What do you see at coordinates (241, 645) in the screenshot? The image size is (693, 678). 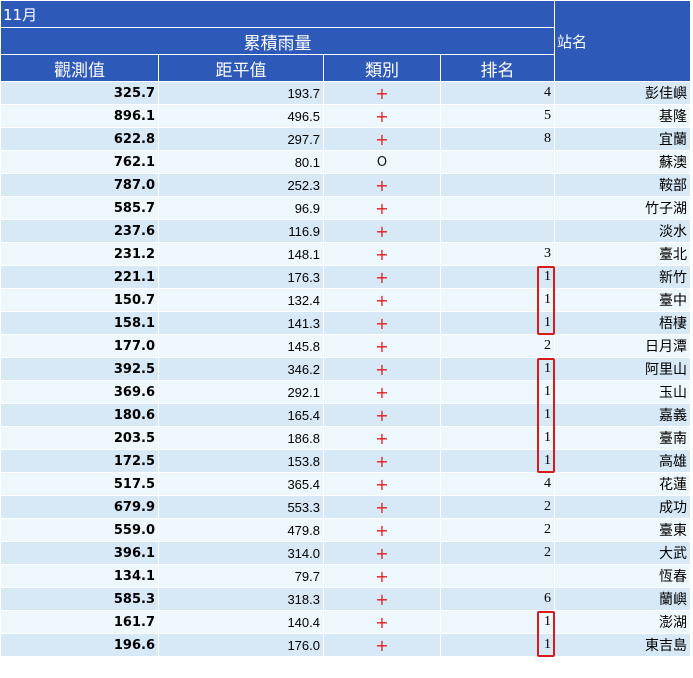 I see `deviation-value-cell: 176.0` at bounding box center [241, 645].